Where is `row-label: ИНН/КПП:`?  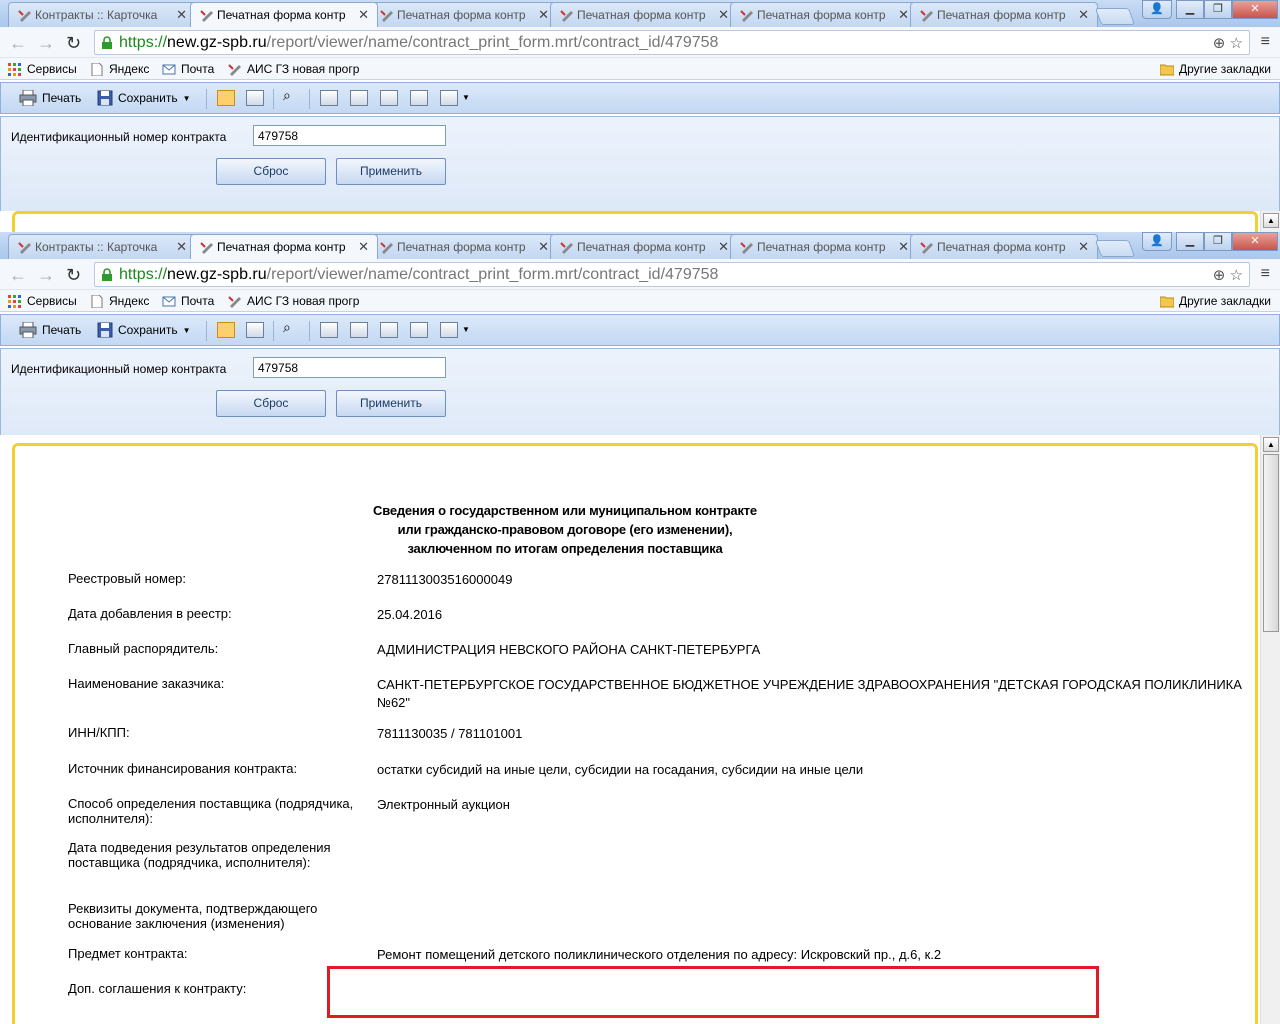 row-label: ИНН/КПП: is located at coordinates (99, 732).